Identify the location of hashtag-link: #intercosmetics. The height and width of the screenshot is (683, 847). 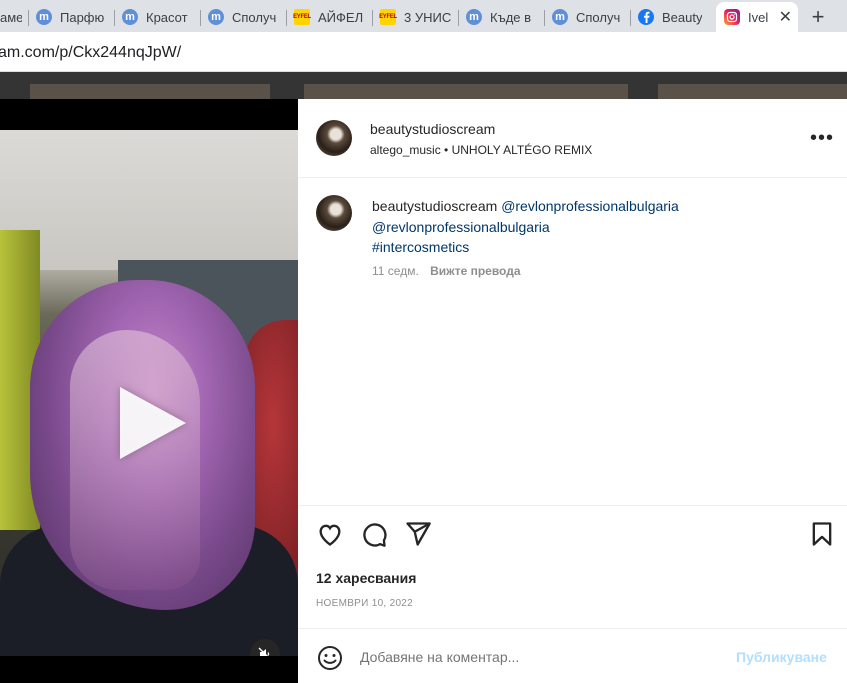
(420, 247).